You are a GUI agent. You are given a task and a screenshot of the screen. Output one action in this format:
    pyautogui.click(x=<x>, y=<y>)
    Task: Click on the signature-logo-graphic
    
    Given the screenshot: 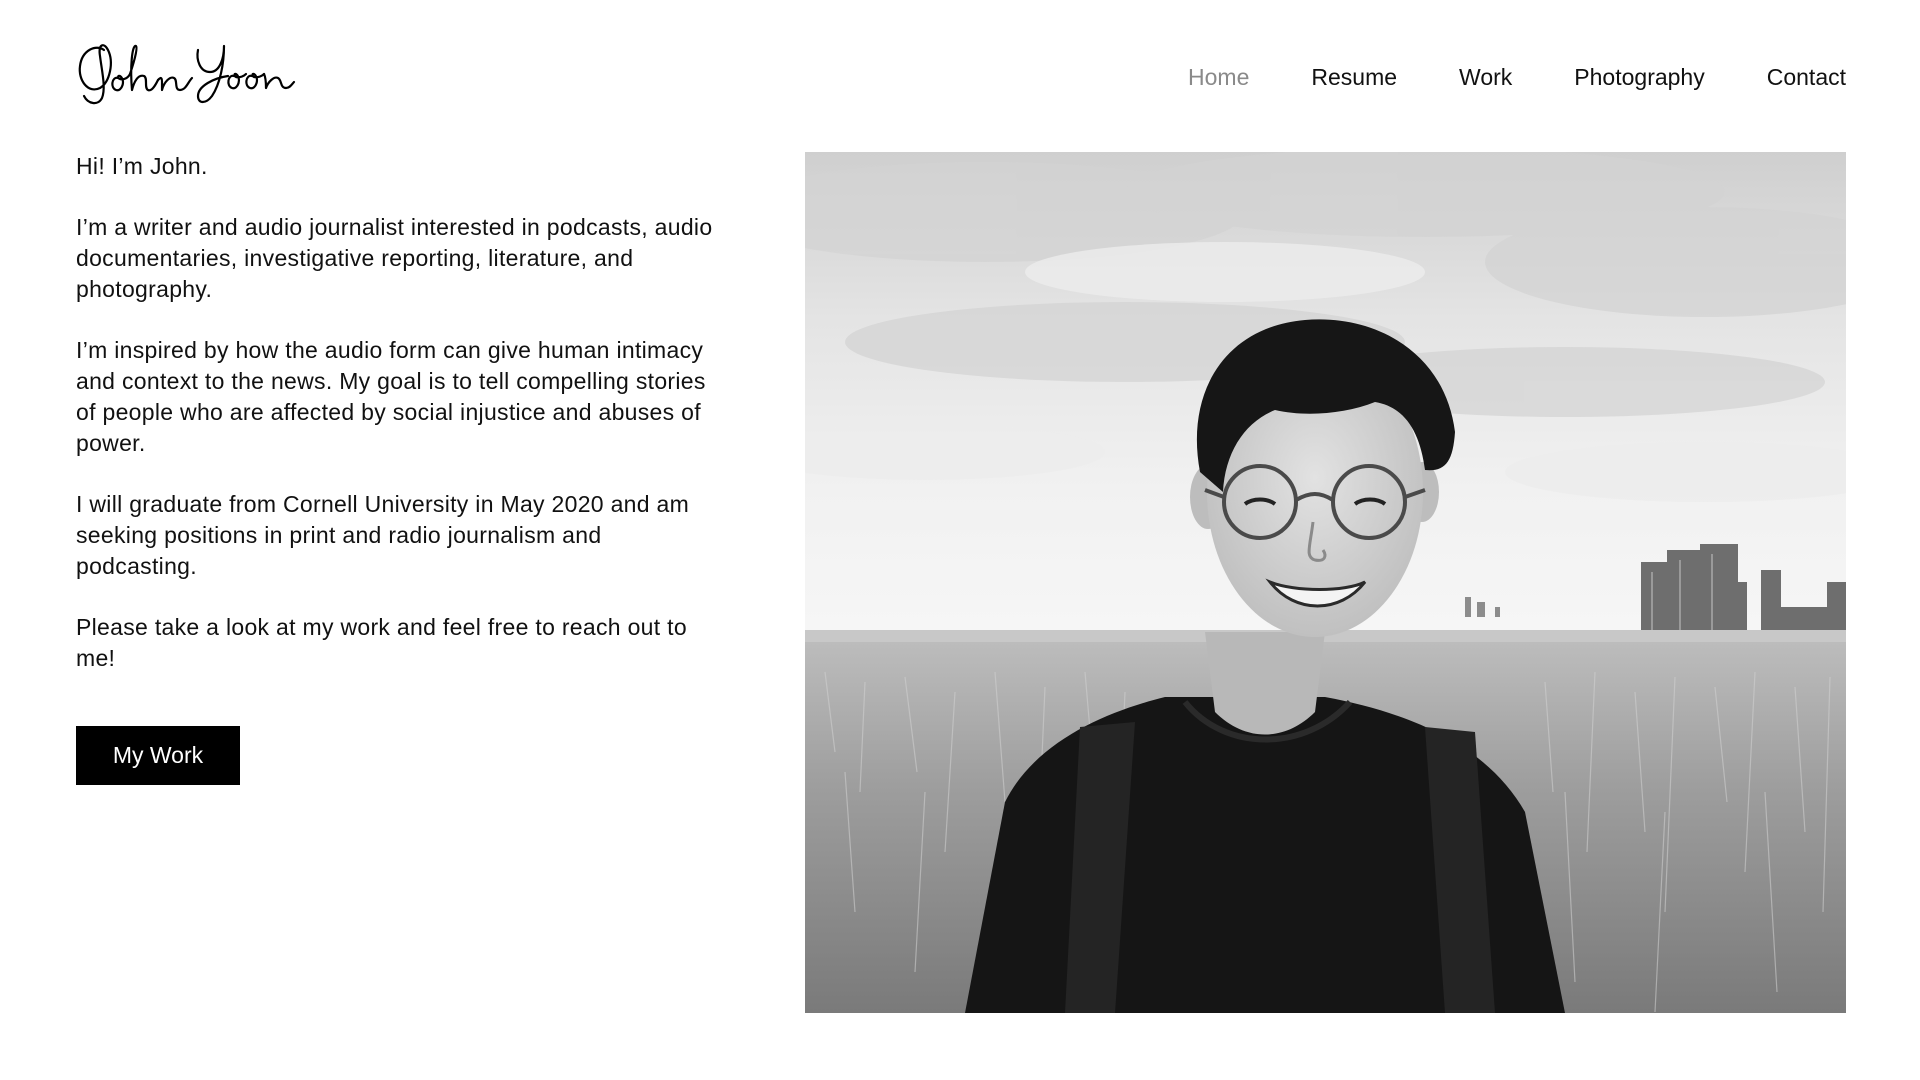 What is the action you would take?
    pyautogui.click(x=187, y=74)
    